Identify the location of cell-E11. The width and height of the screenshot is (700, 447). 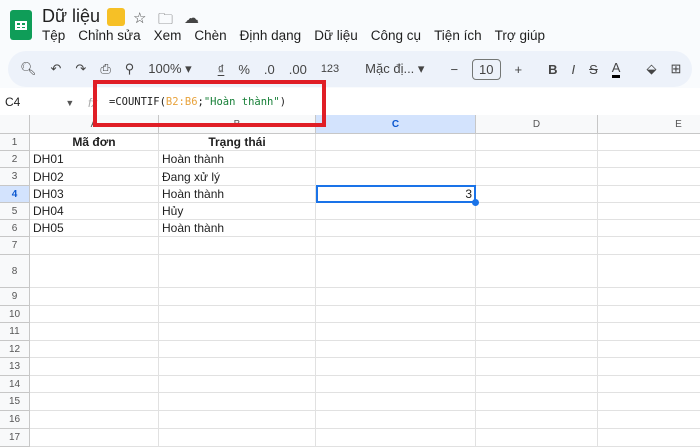
(649, 332).